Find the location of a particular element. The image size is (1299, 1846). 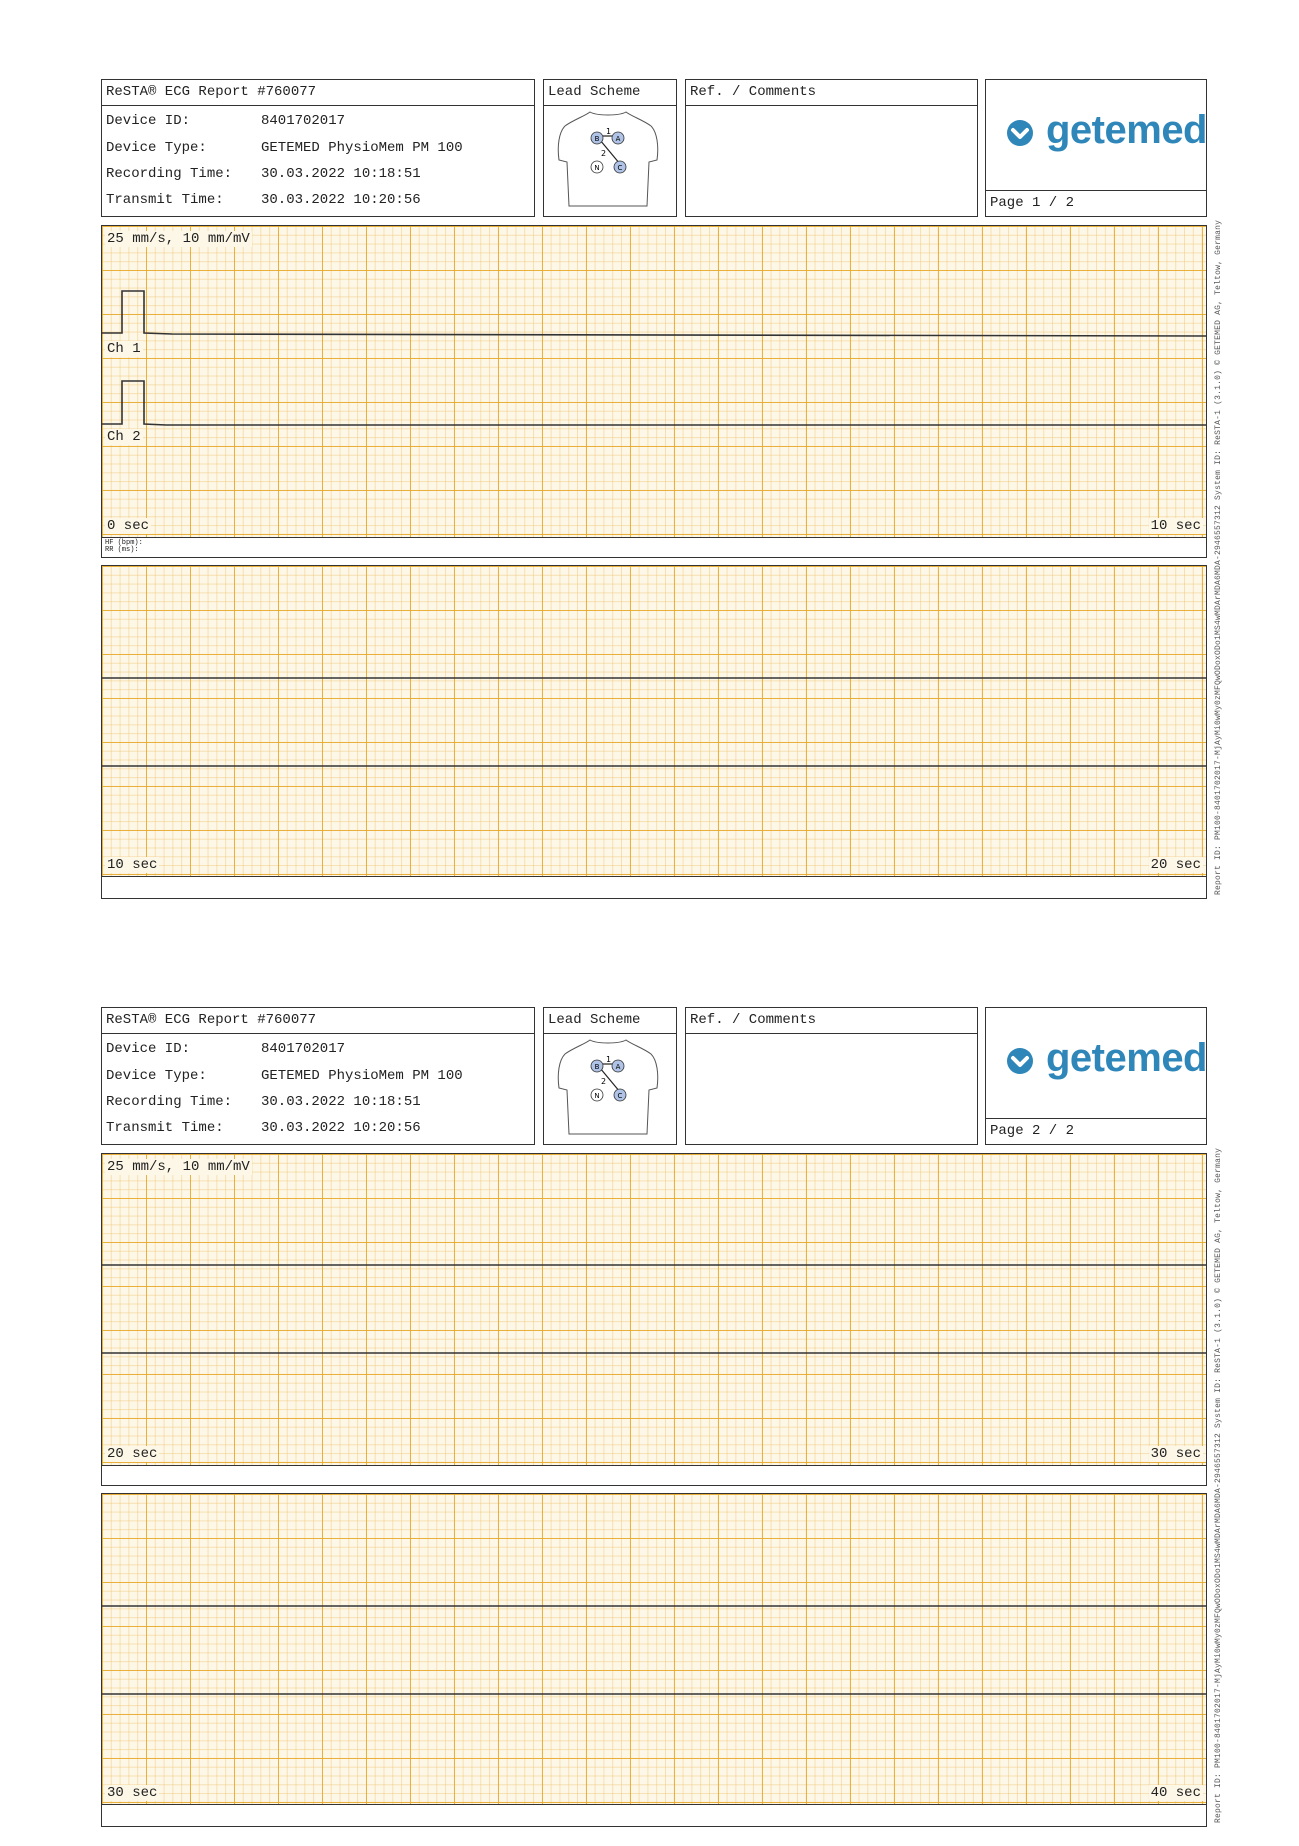

logo-box: getemed Page 2 / 2 is located at coordinates (1096, 1076).